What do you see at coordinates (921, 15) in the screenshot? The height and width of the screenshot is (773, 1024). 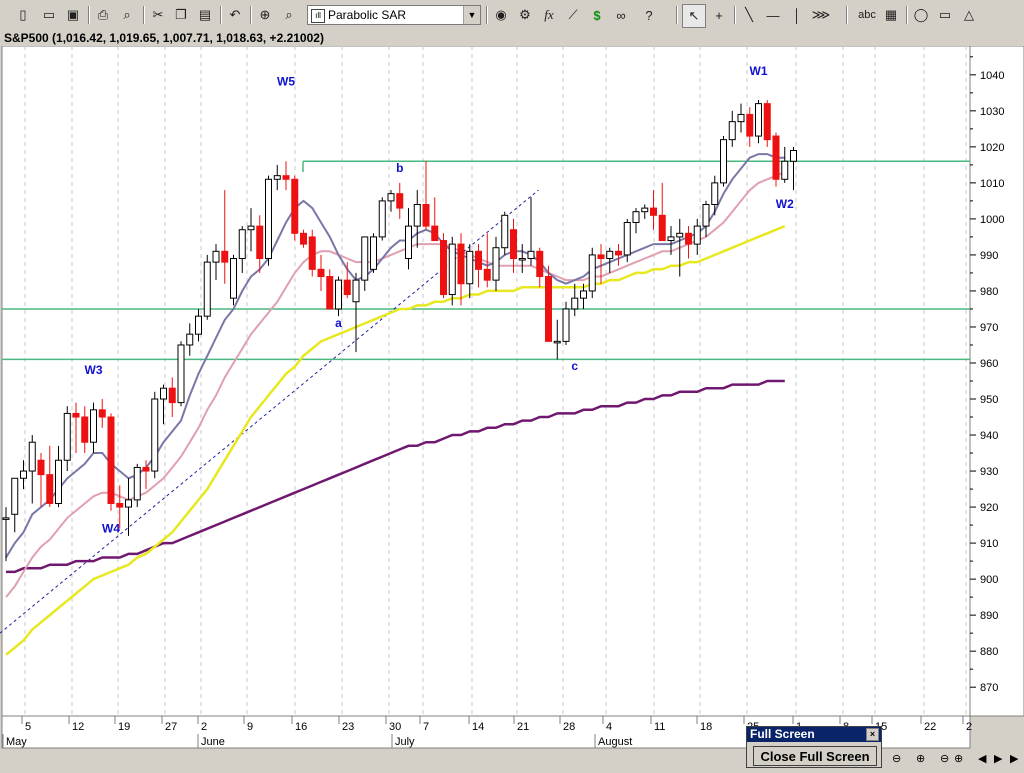 I see `ellipse-icon: ◯` at bounding box center [921, 15].